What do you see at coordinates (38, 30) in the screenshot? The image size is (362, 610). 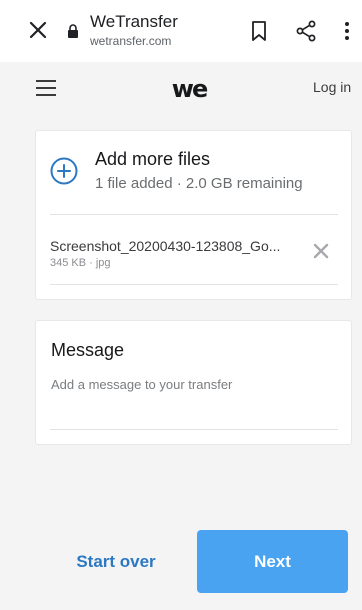 I see `close-icon` at bounding box center [38, 30].